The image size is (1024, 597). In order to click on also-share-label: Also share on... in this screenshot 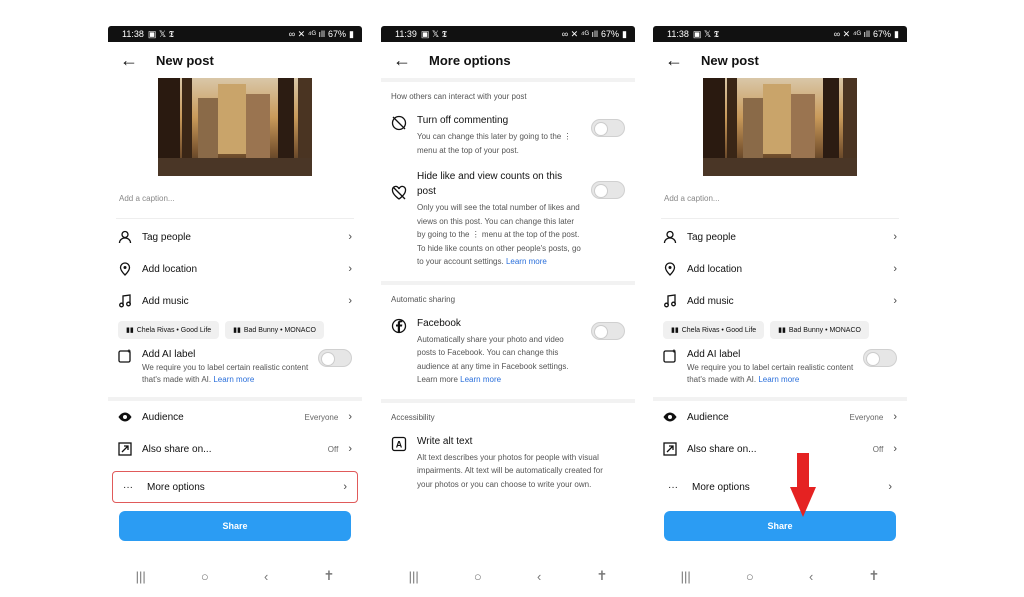, I will do `click(177, 449)`.